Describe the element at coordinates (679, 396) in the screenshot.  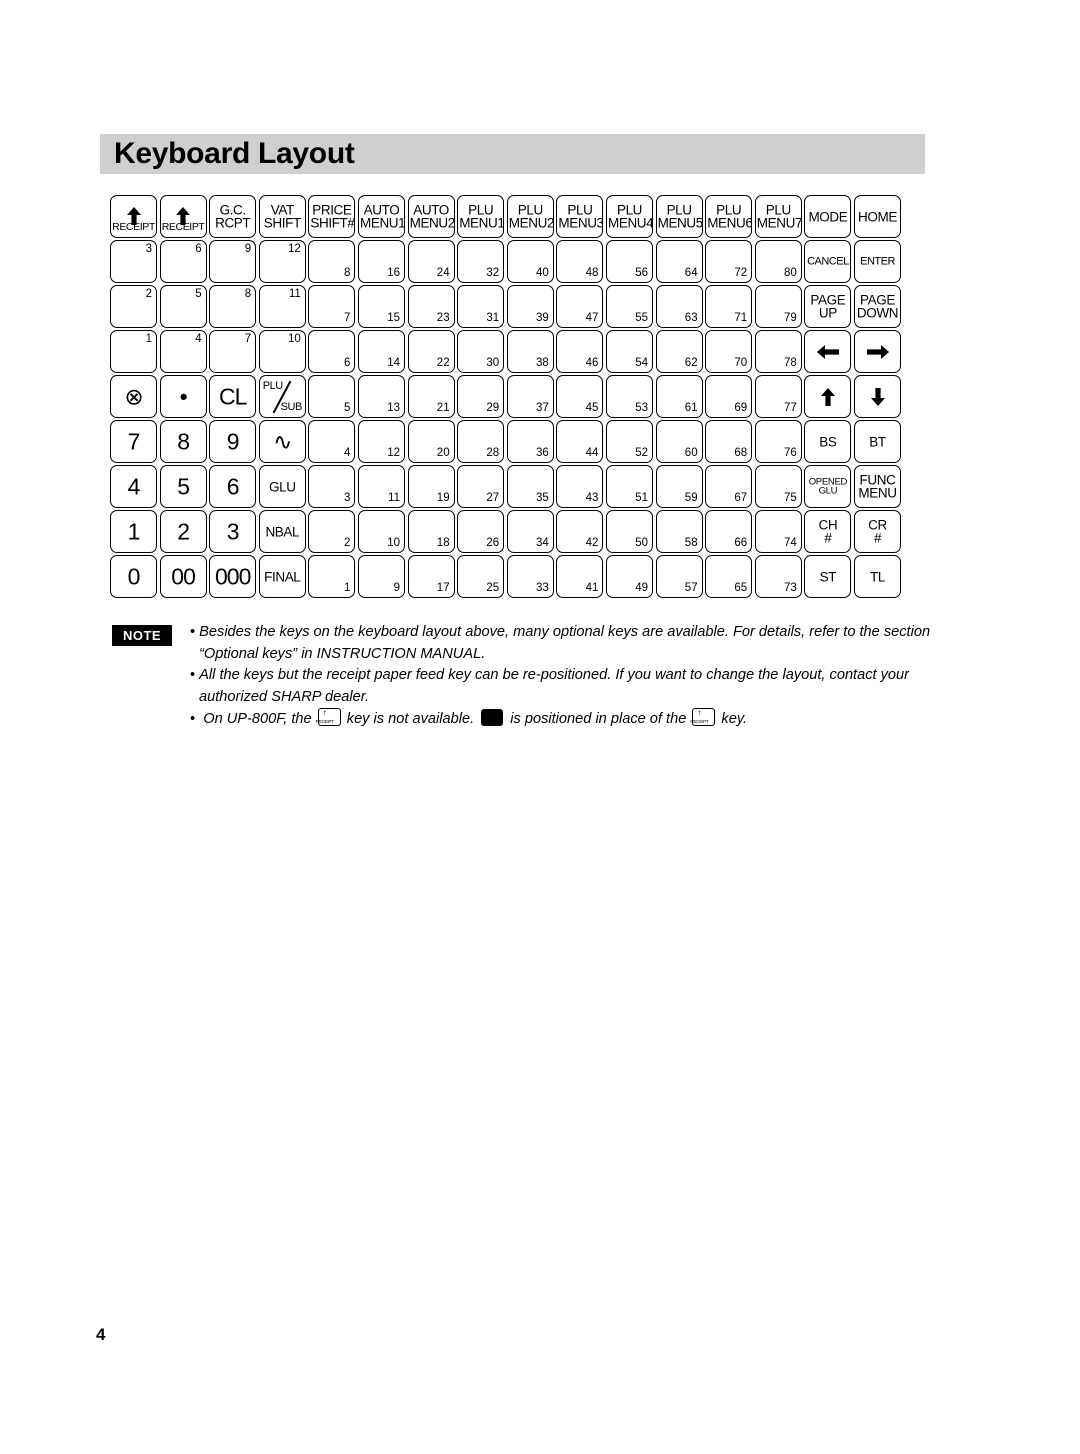
I see `col-plu-menu5-key-61: 61` at that location.